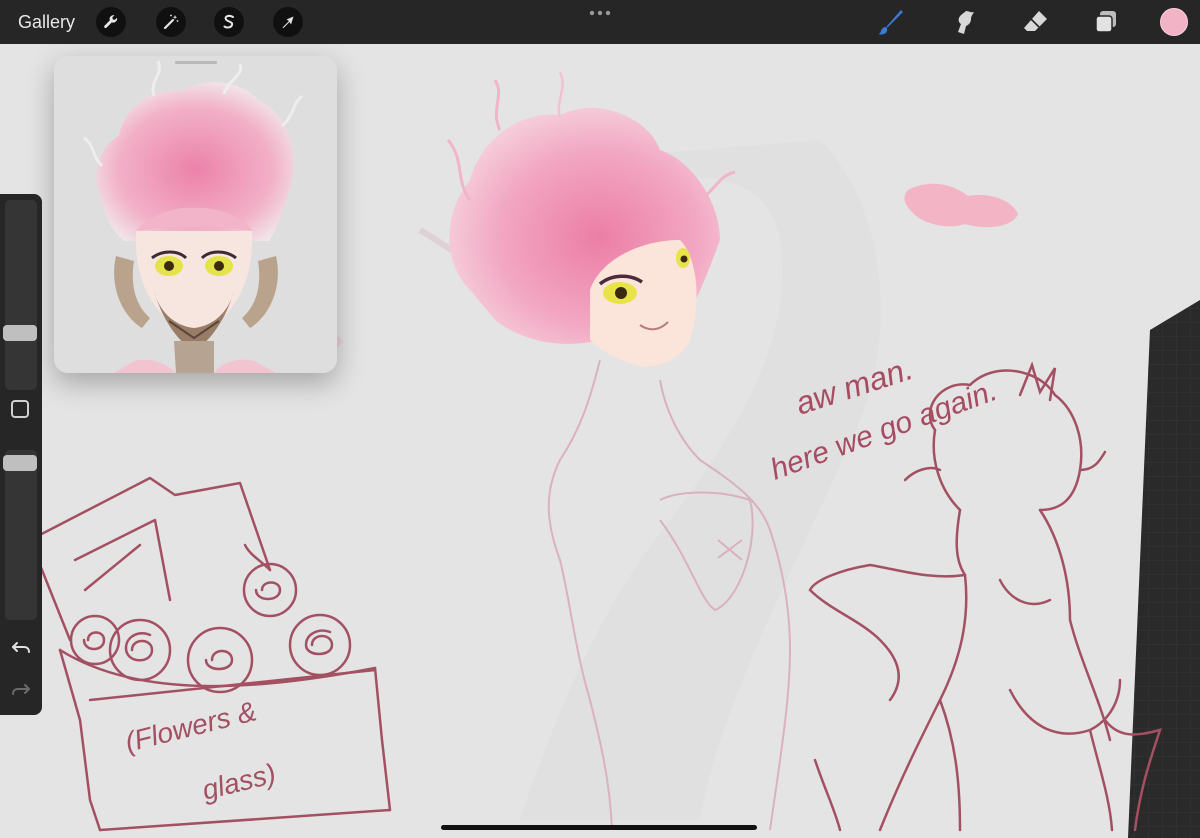 The height and width of the screenshot is (838, 1200). What do you see at coordinates (20, 409) in the screenshot?
I see `modify-button` at bounding box center [20, 409].